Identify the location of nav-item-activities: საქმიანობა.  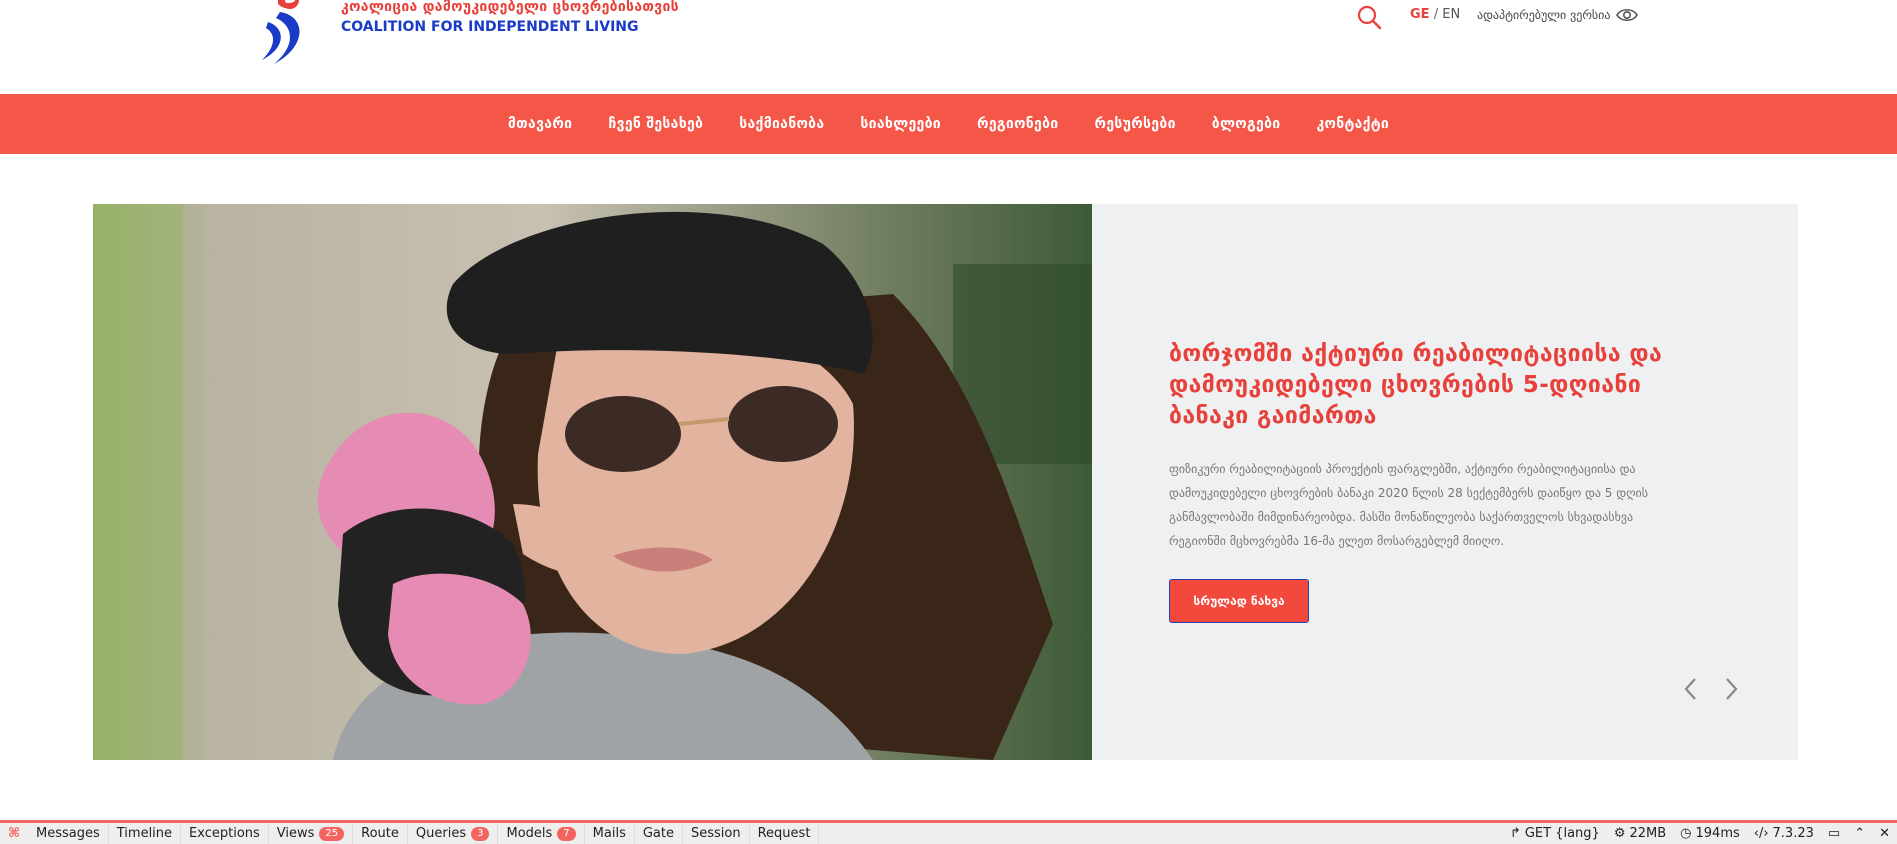
(781, 124).